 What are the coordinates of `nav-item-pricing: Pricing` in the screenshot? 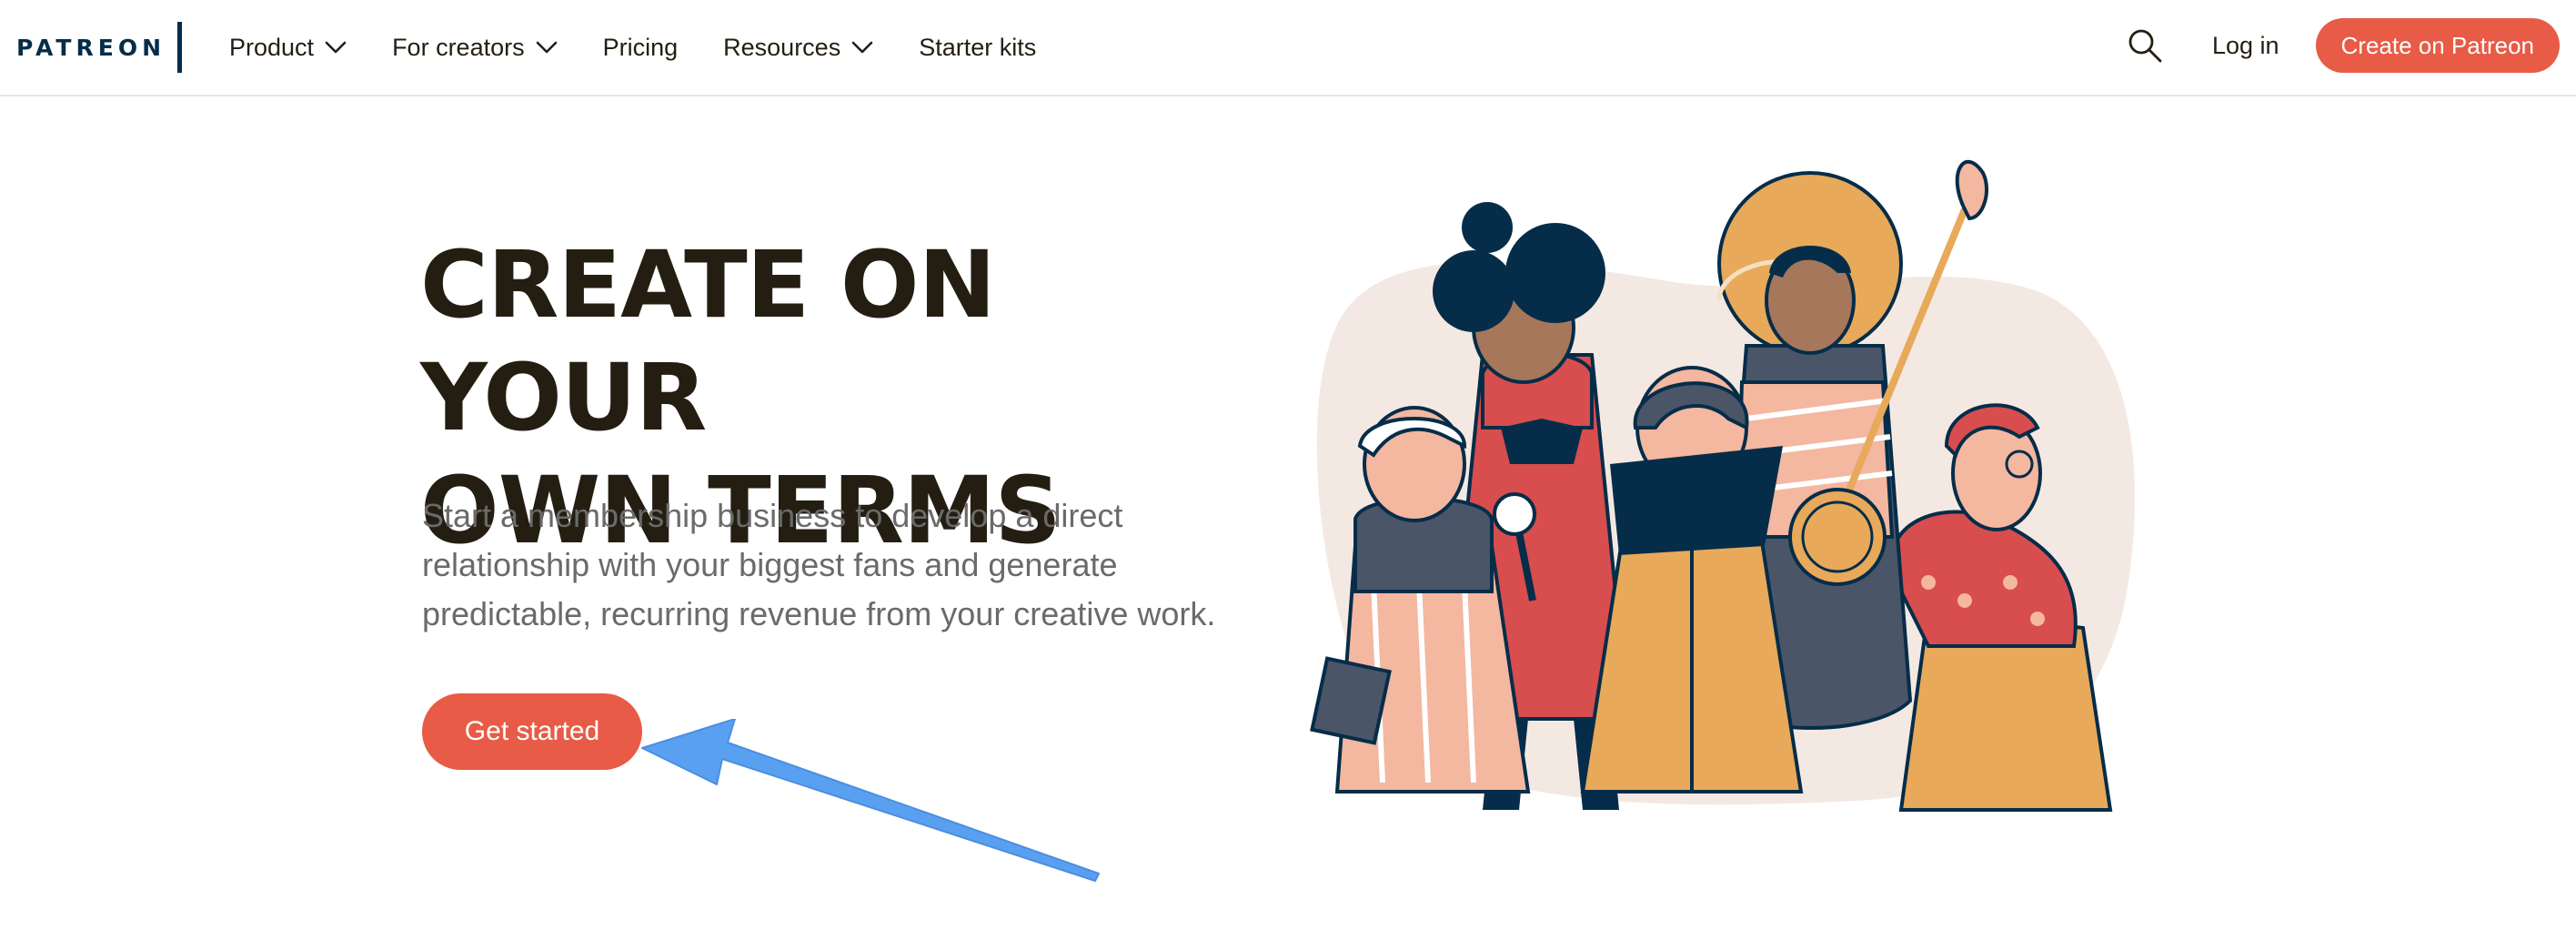 It's located at (641, 48).